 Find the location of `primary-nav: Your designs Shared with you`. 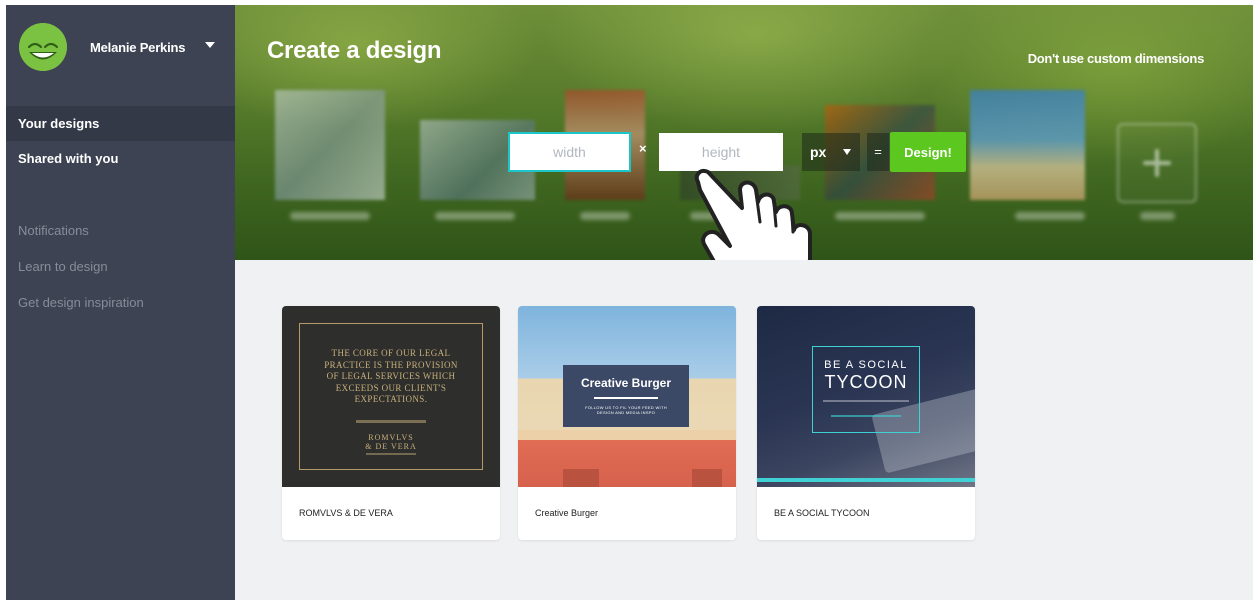

primary-nav: Your designs Shared with you is located at coordinates (125, 141).